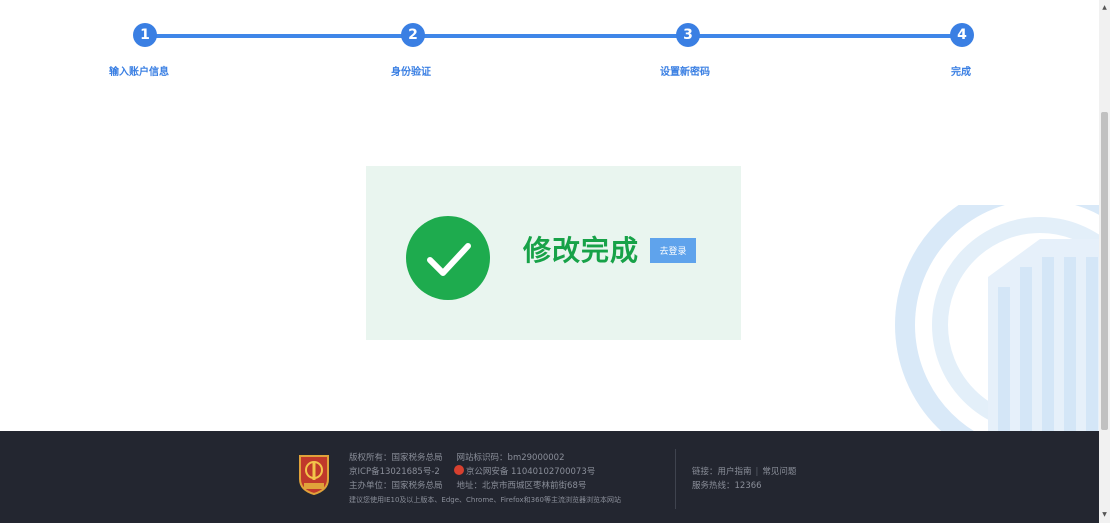 This screenshot has height=523, width=1110. What do you see at coordinates (1000, 325) in the screenshot?
I see `tax-watermark-icon` at bounding box center [1000, 325].